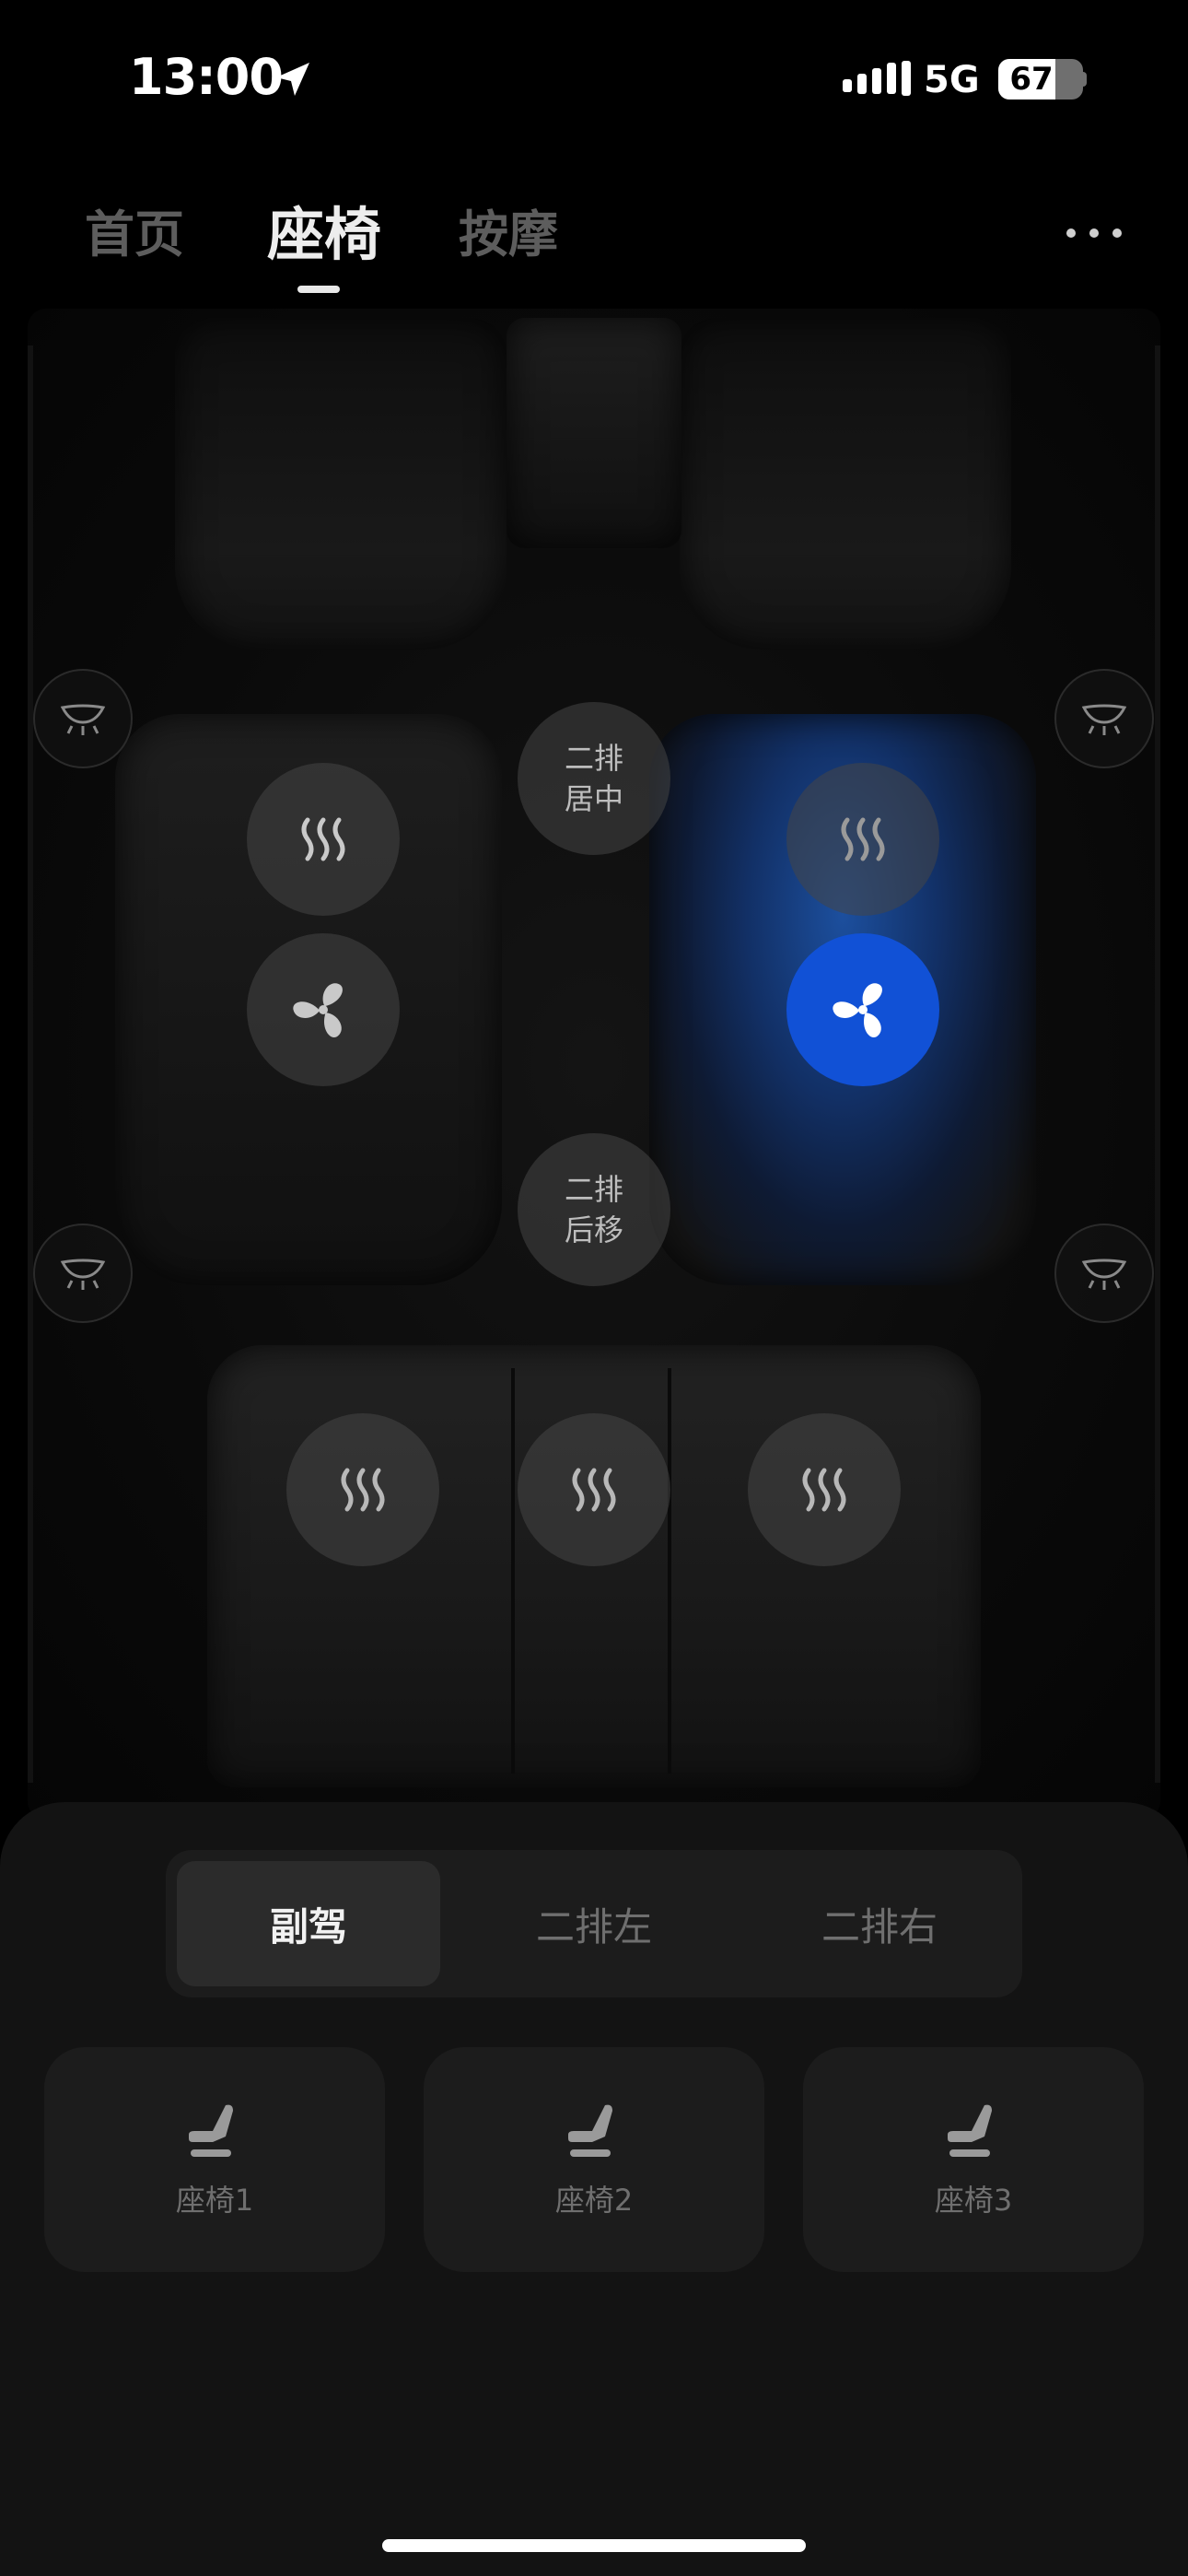 Image resolution: width=1188 pixels, height=2576 pixels. Describe the element at coordinates (214, 2159) in the screenshot. I see `seat-preset-card-1: 座椅1` at that location.